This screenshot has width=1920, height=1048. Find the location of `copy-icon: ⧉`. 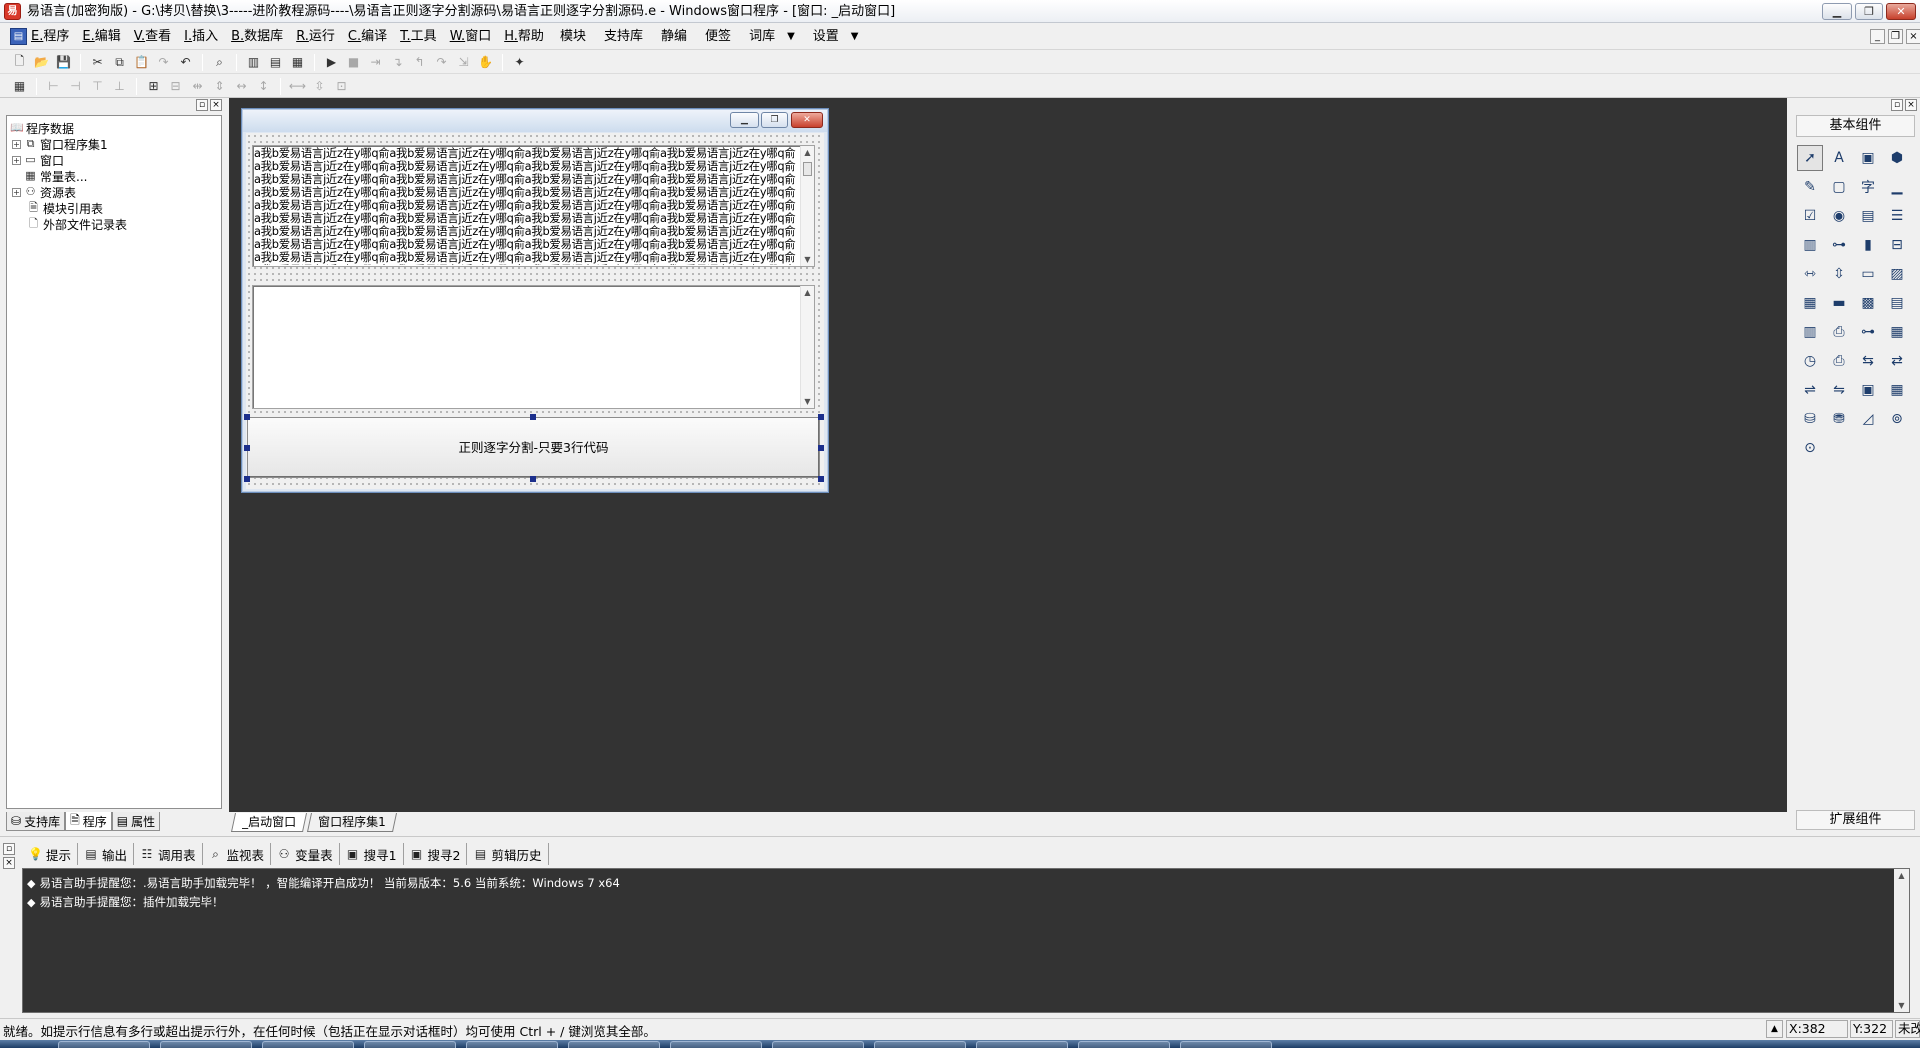

copy-icon: ⧉ is located at coordinates (119, 62).